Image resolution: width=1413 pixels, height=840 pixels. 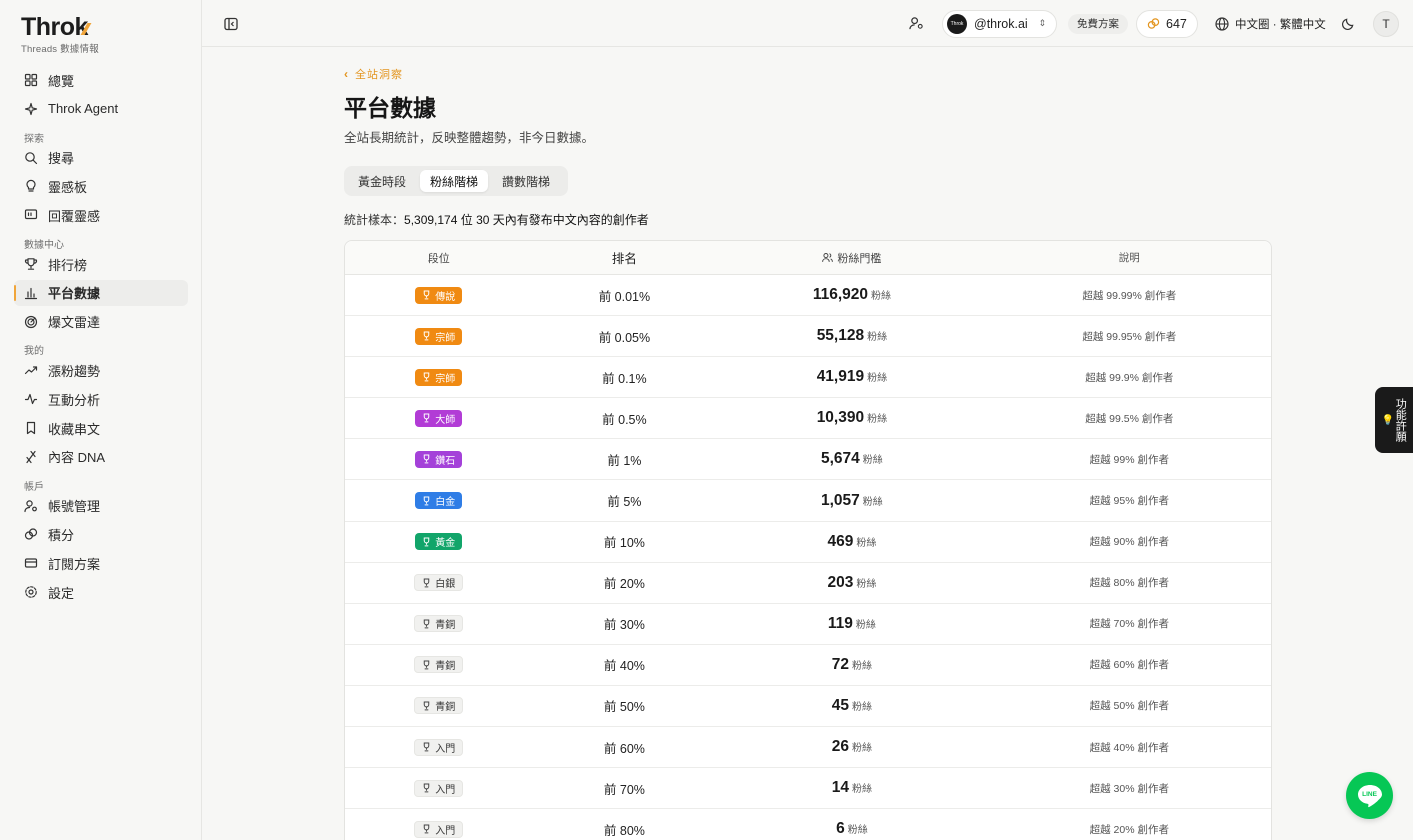 What do you see at coordinates (101, 158) in the screenshot?
I see `sidebar-item-search: 搜尋` at bounding box center [101, 158].